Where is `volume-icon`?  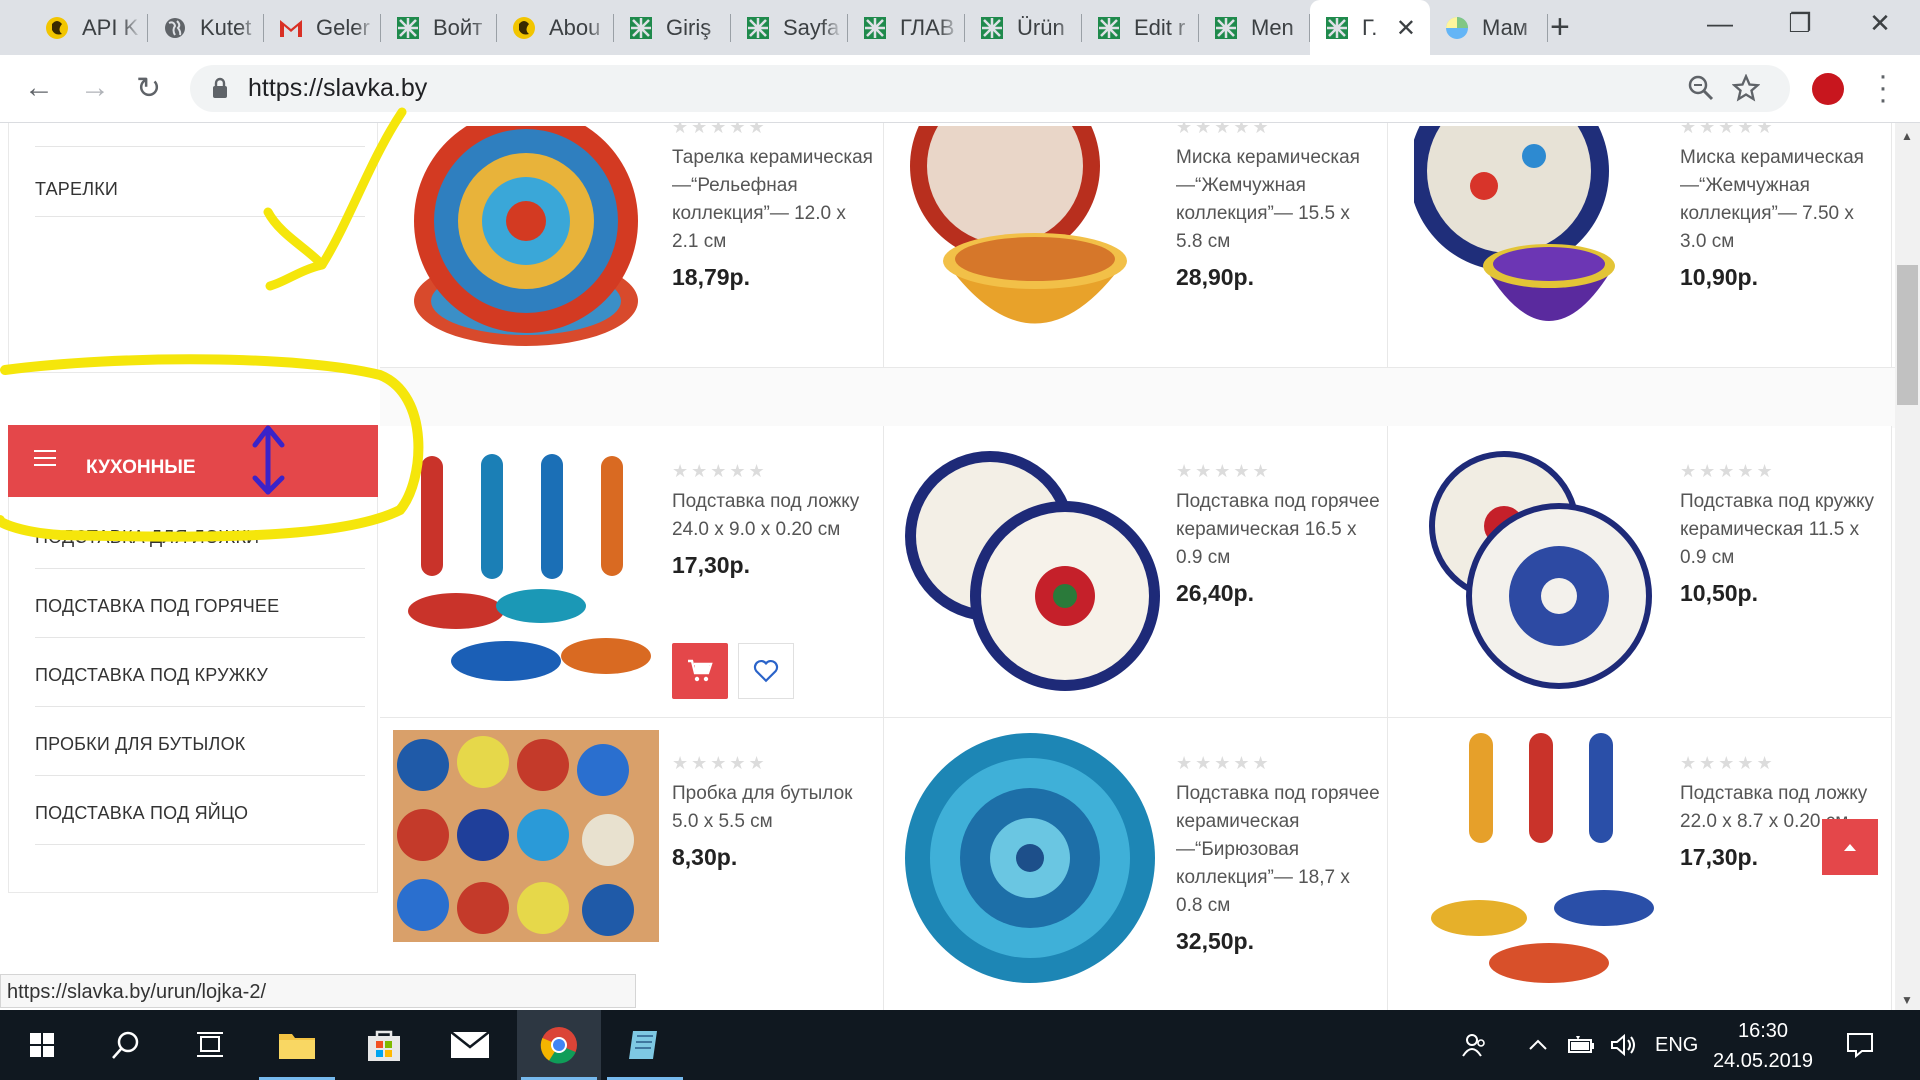
volume-icon is located at coordinates (1624, 1045).